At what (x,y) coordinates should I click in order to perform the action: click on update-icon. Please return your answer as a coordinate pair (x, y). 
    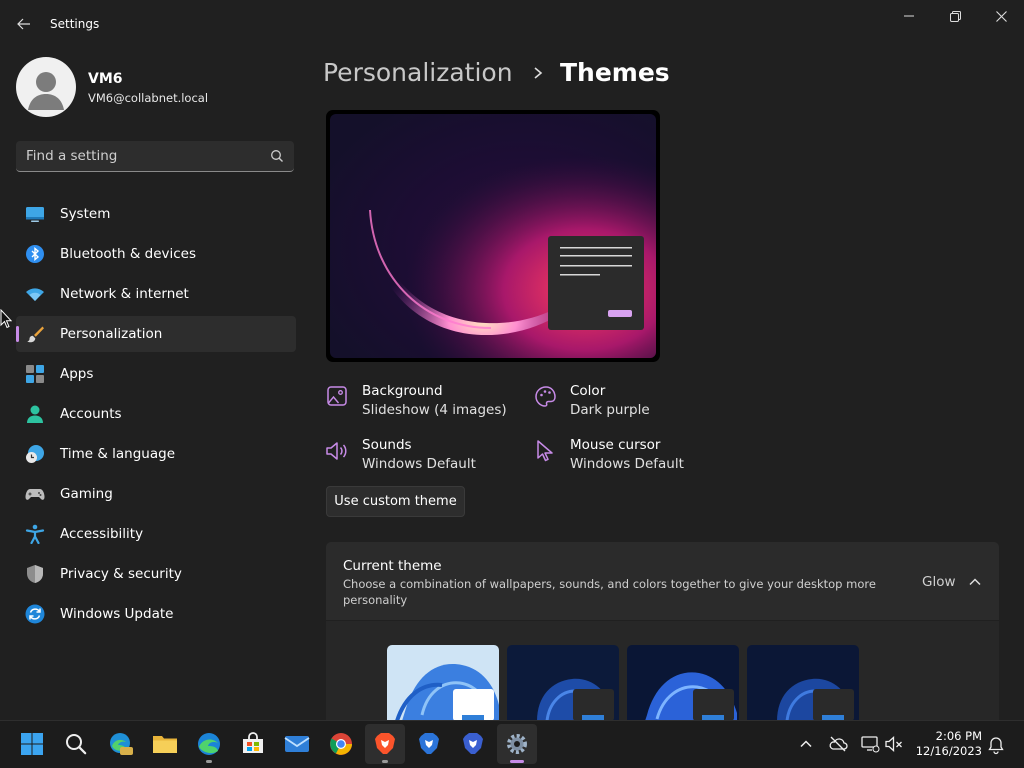
    Looking at the image, I should click on (35, 614).